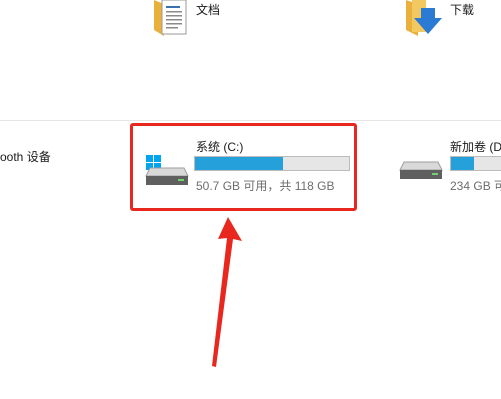 The image size is (501, 399). Describe the element at coordinates (424, 18) in the screenshot. I see `downloads-folder-icon` at that location.